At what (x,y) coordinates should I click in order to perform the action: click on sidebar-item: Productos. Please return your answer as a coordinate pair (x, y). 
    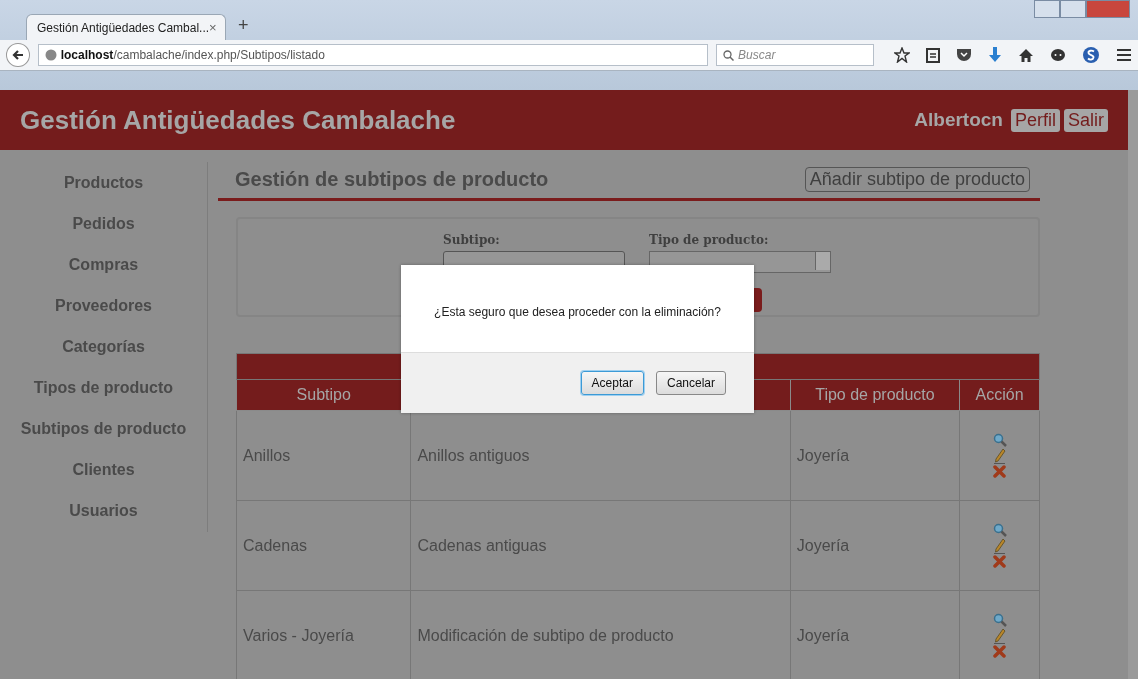
    Looking at the image, I should click on (103, 183).